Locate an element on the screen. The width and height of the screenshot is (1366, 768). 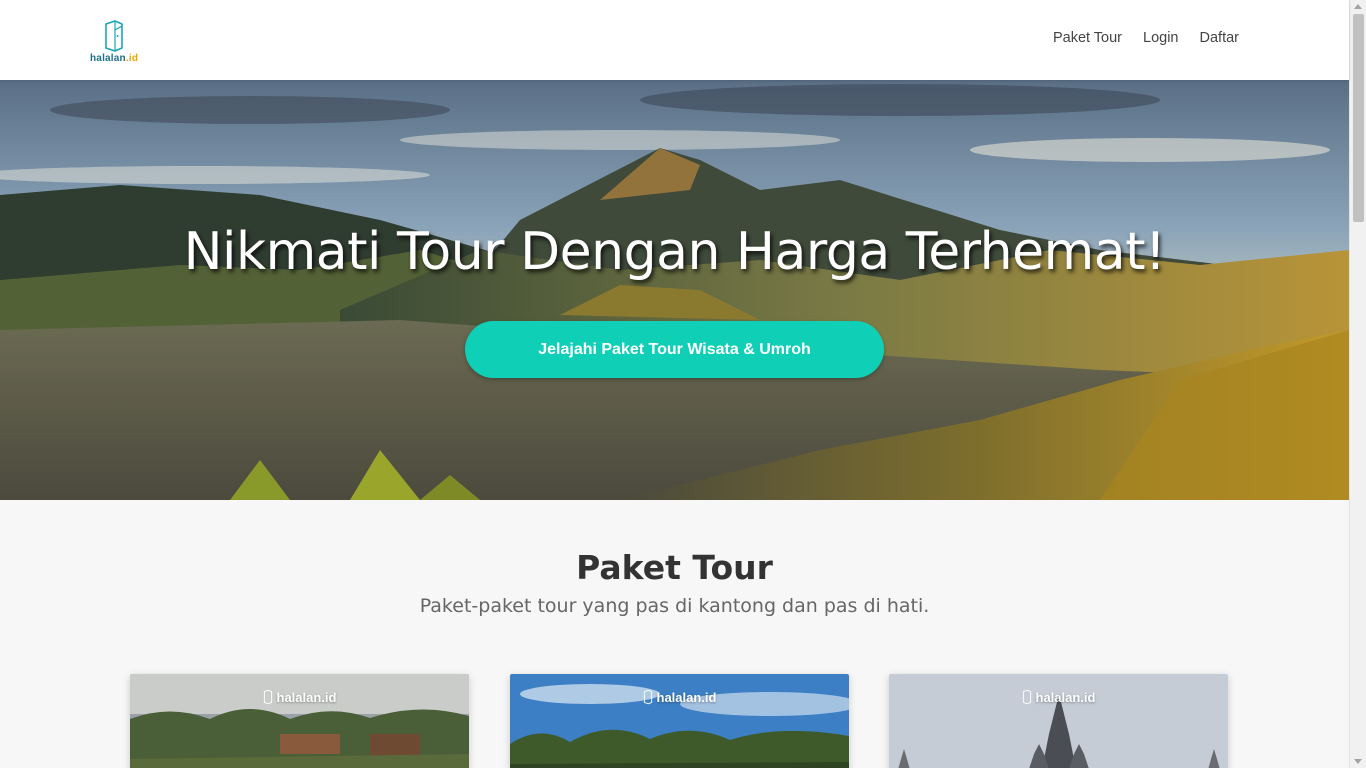
hero-title: Nikmati Tour Dengan Harga Terhemat! is located at coordinates (674, 252).